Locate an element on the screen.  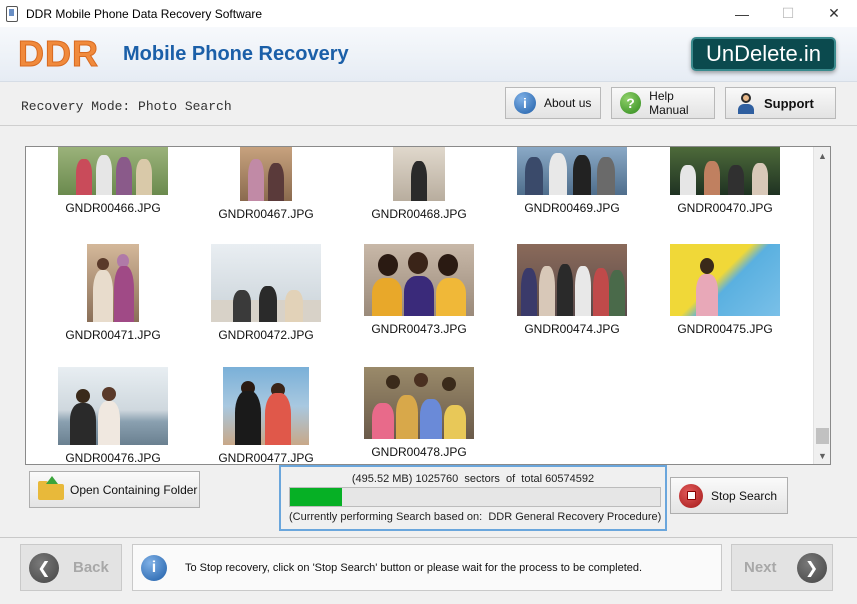
thumbnail-item: GNDR00478.JPG is located at coordinates (419, 413).